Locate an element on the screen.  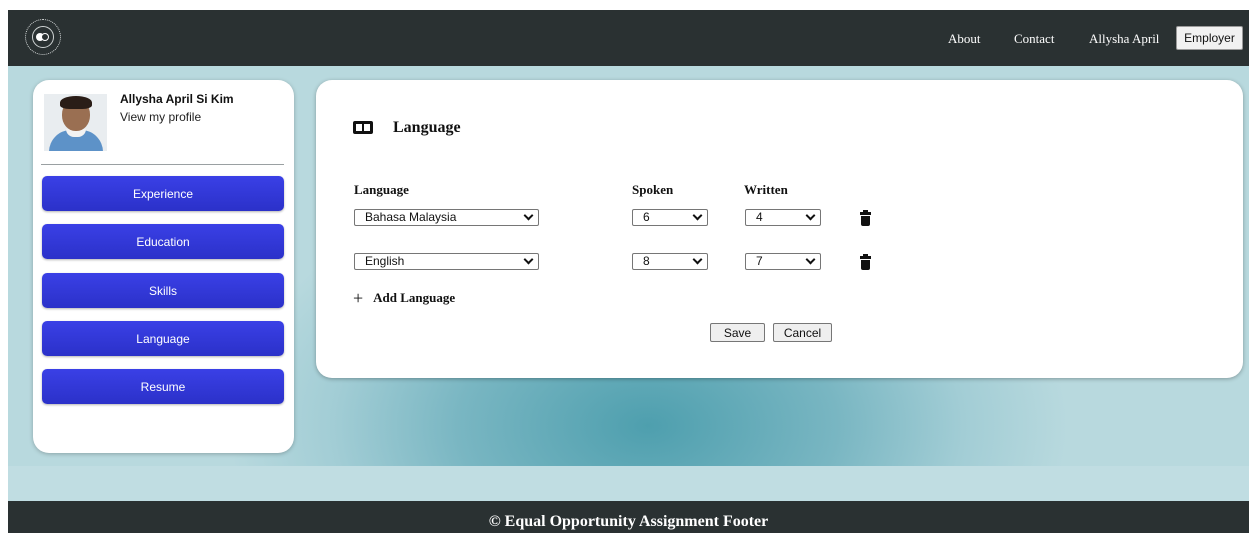
footer: © Equal Opportunity Assignment Footer is located at coordinates (628, 517).